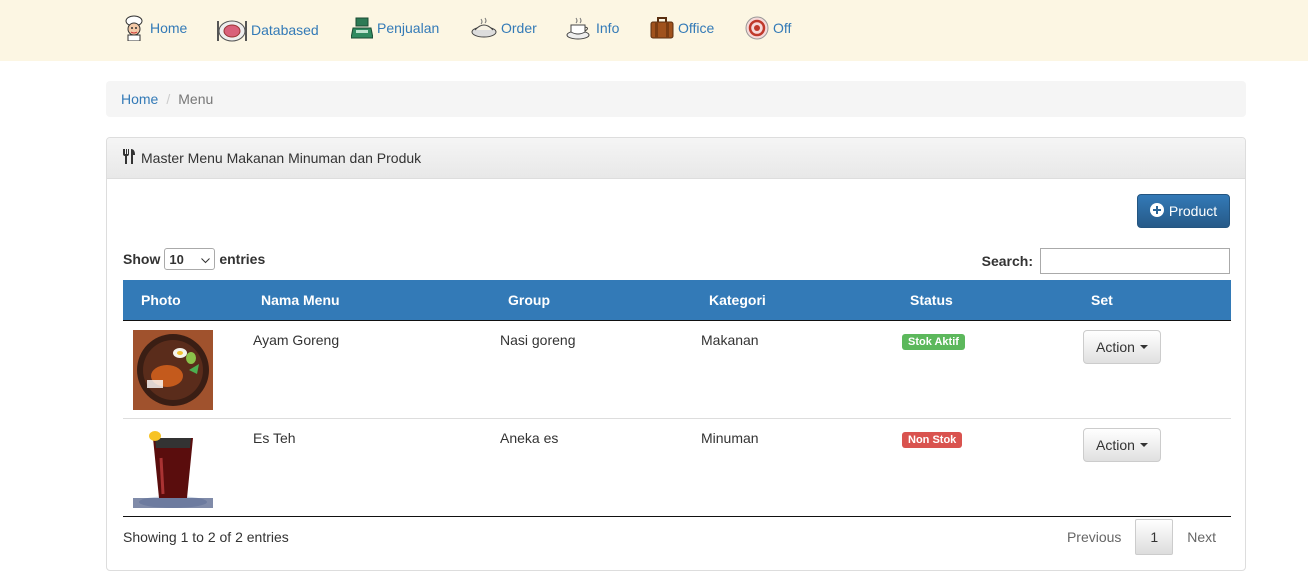  Describe the element at coordinates (173, 467) in the screenshot. I see `drink-photo` at that location.